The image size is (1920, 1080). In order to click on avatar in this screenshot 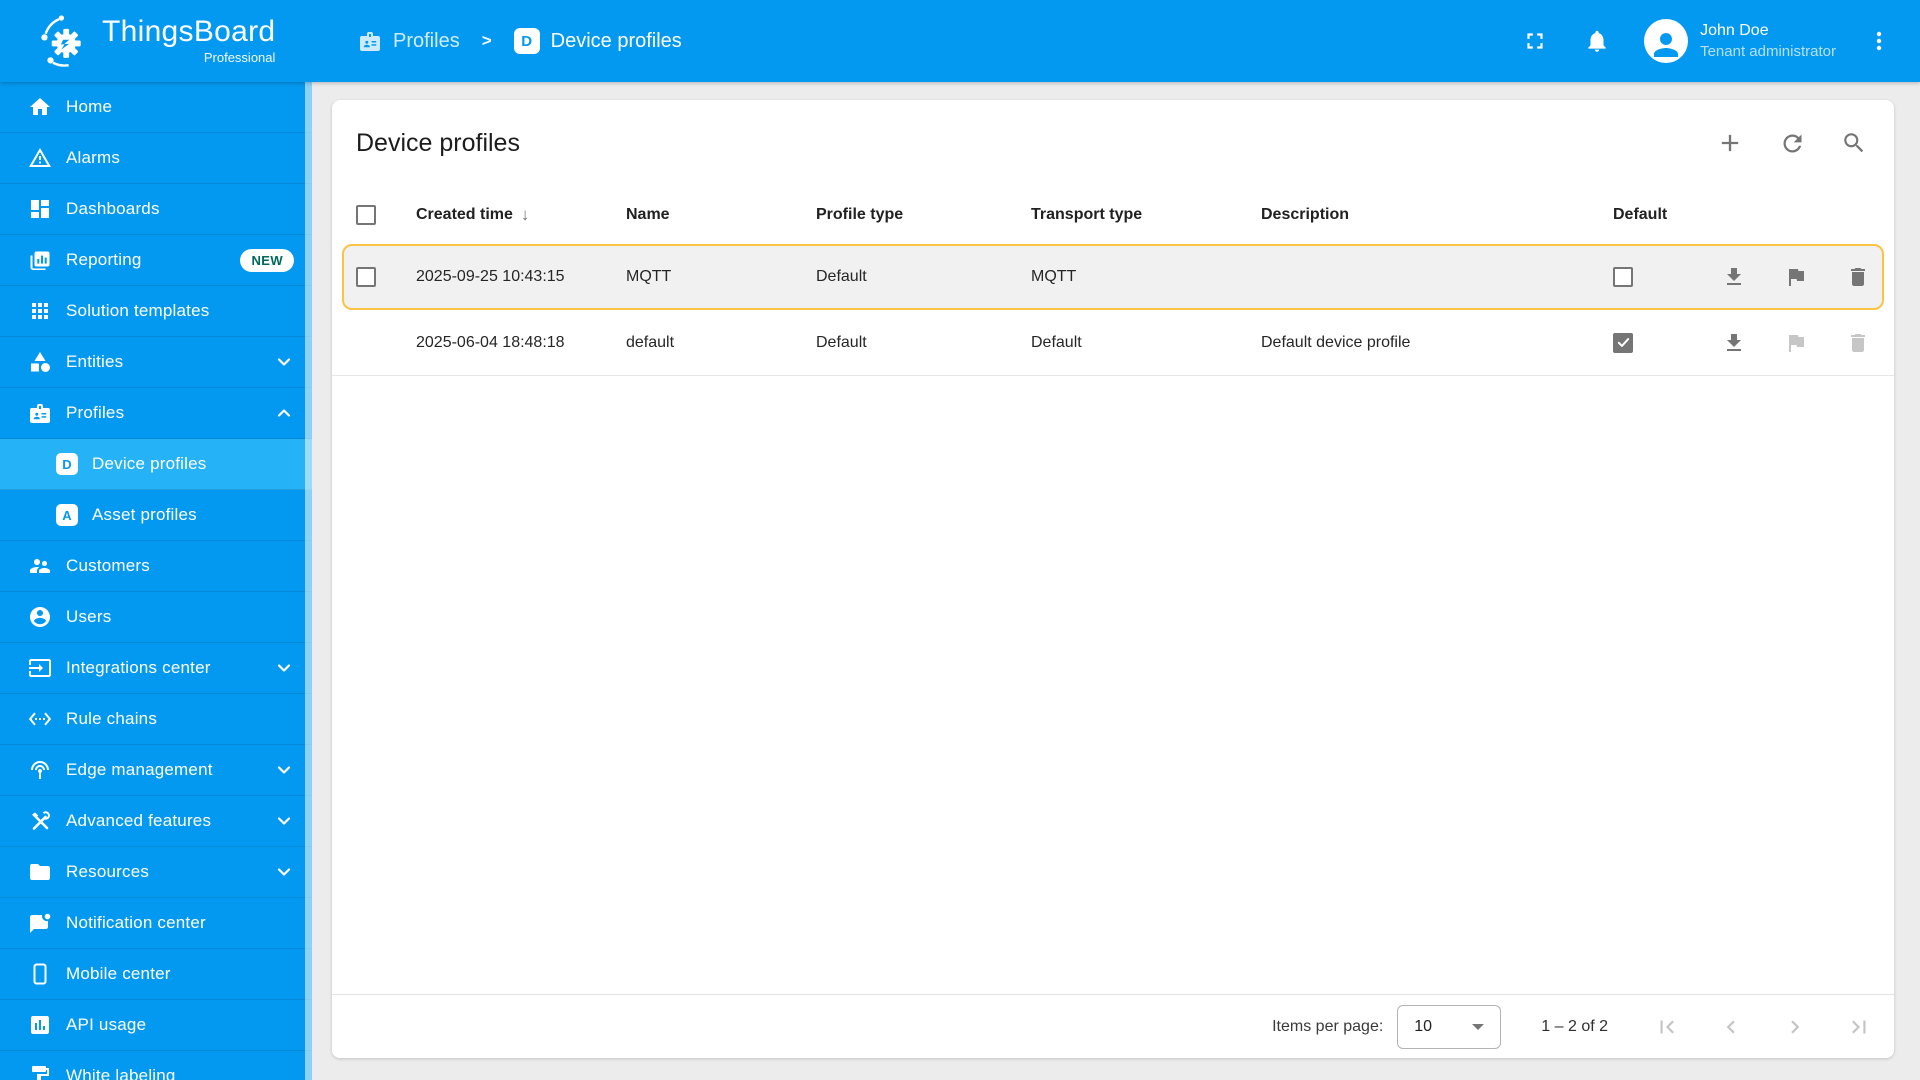, I will do `click(1666, 41)`.